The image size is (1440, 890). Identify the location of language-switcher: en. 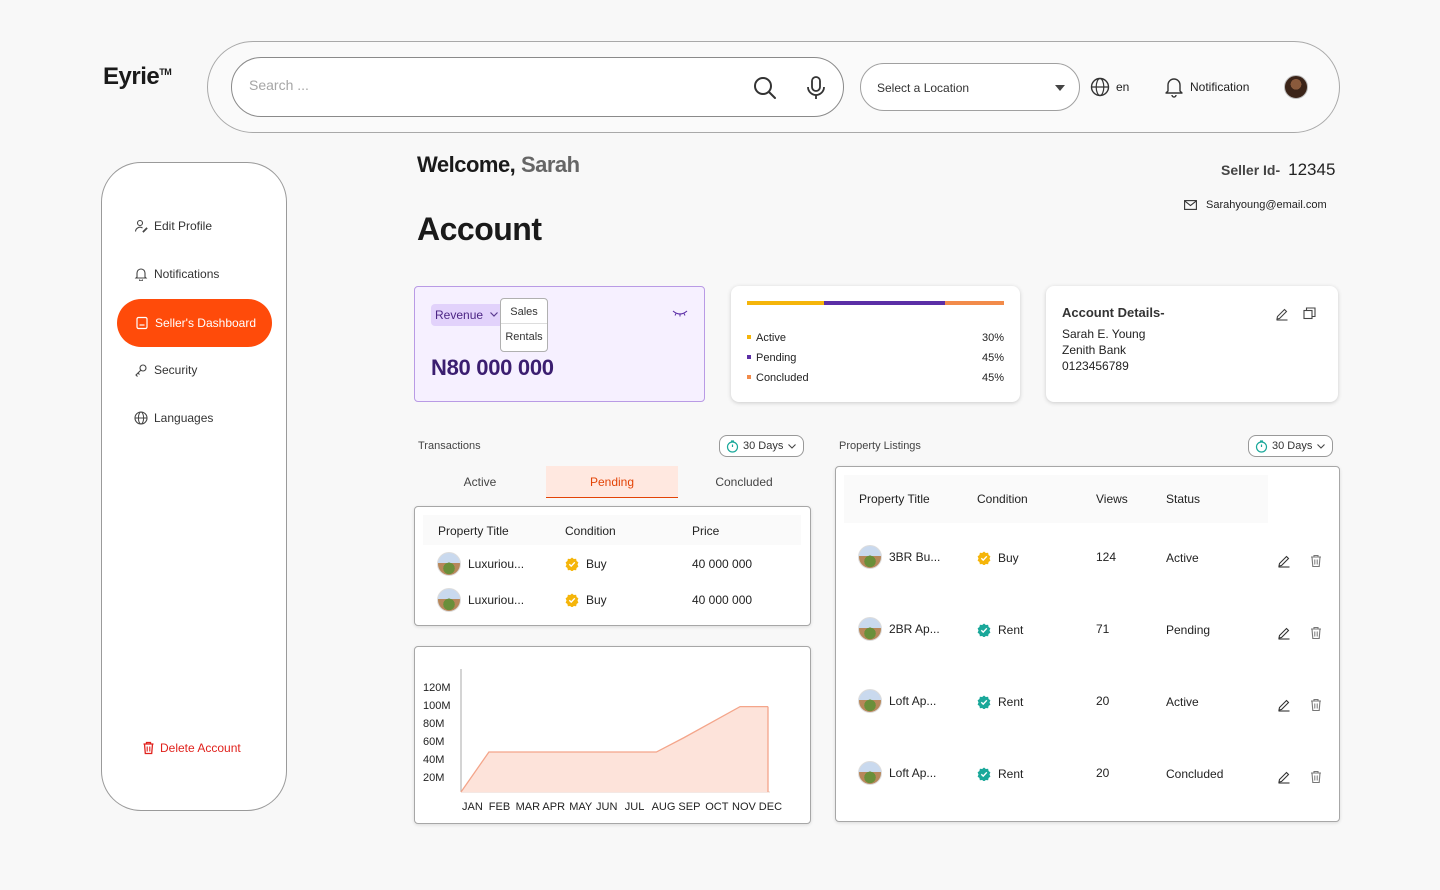
(1109, 87).